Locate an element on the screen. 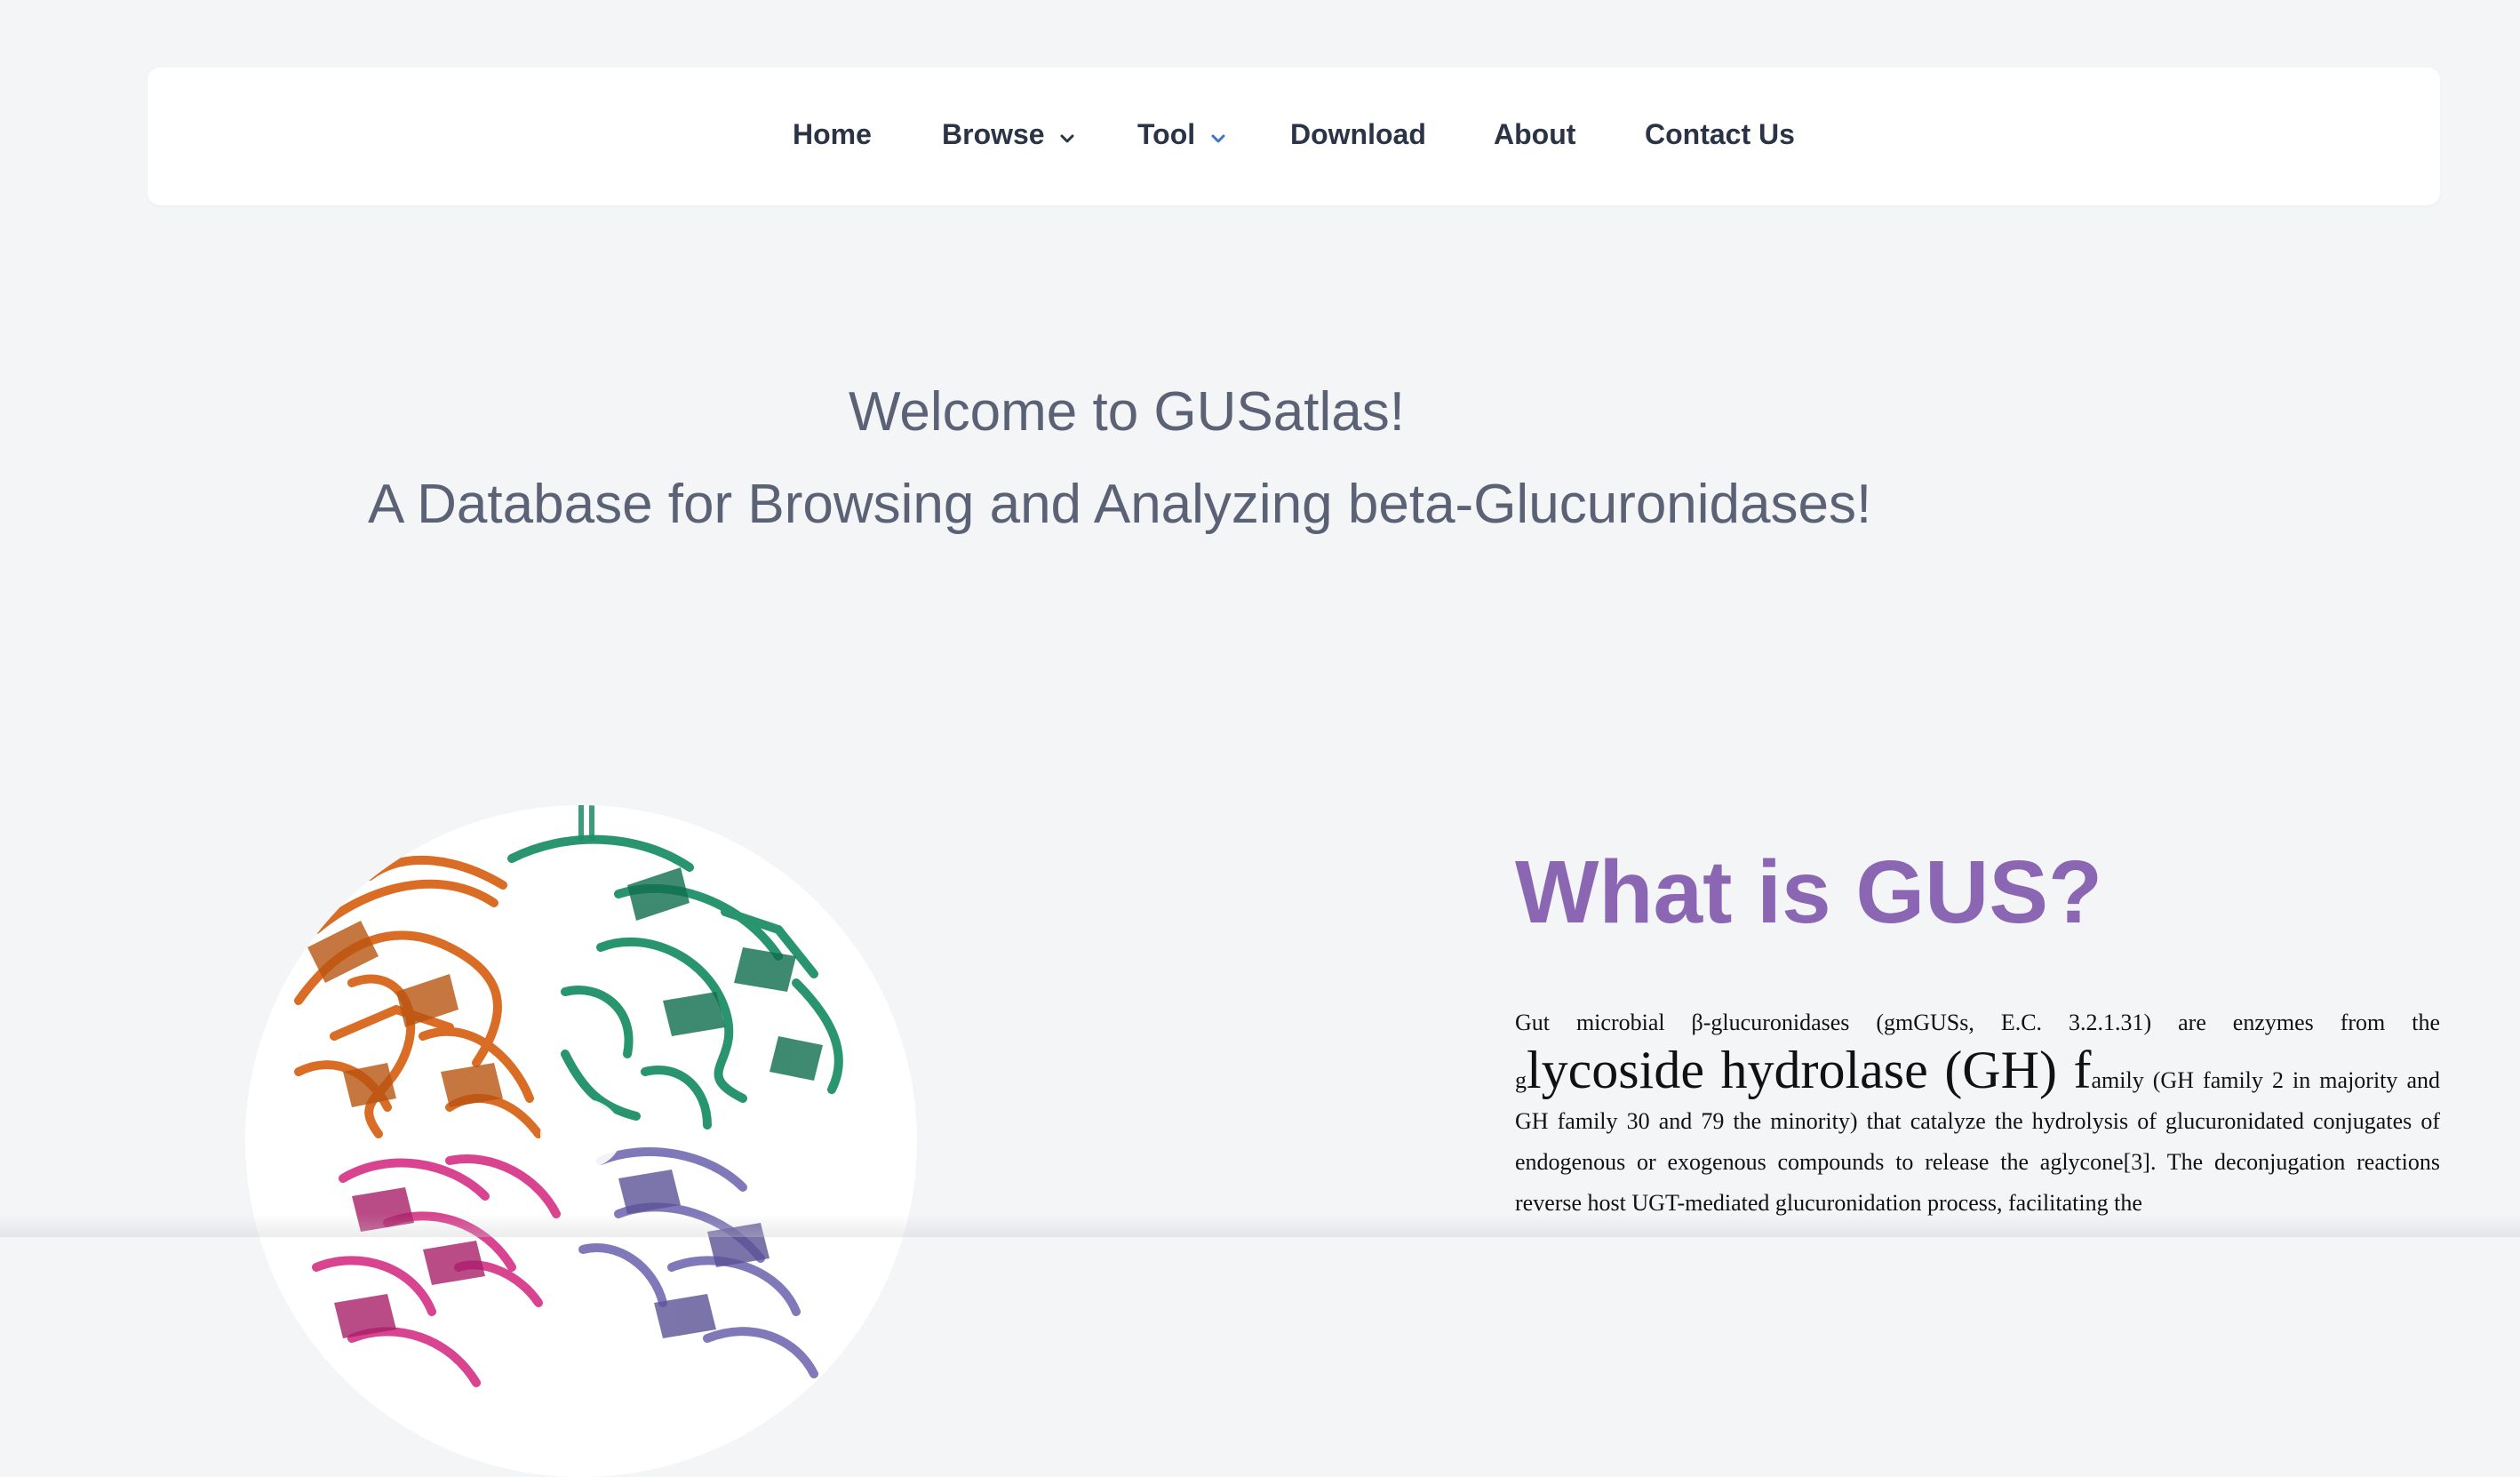 Image resolution: width=2520 pixels, height=1477 pixels. nav-item-download-label: Download is located at coordinates (1358, 134).